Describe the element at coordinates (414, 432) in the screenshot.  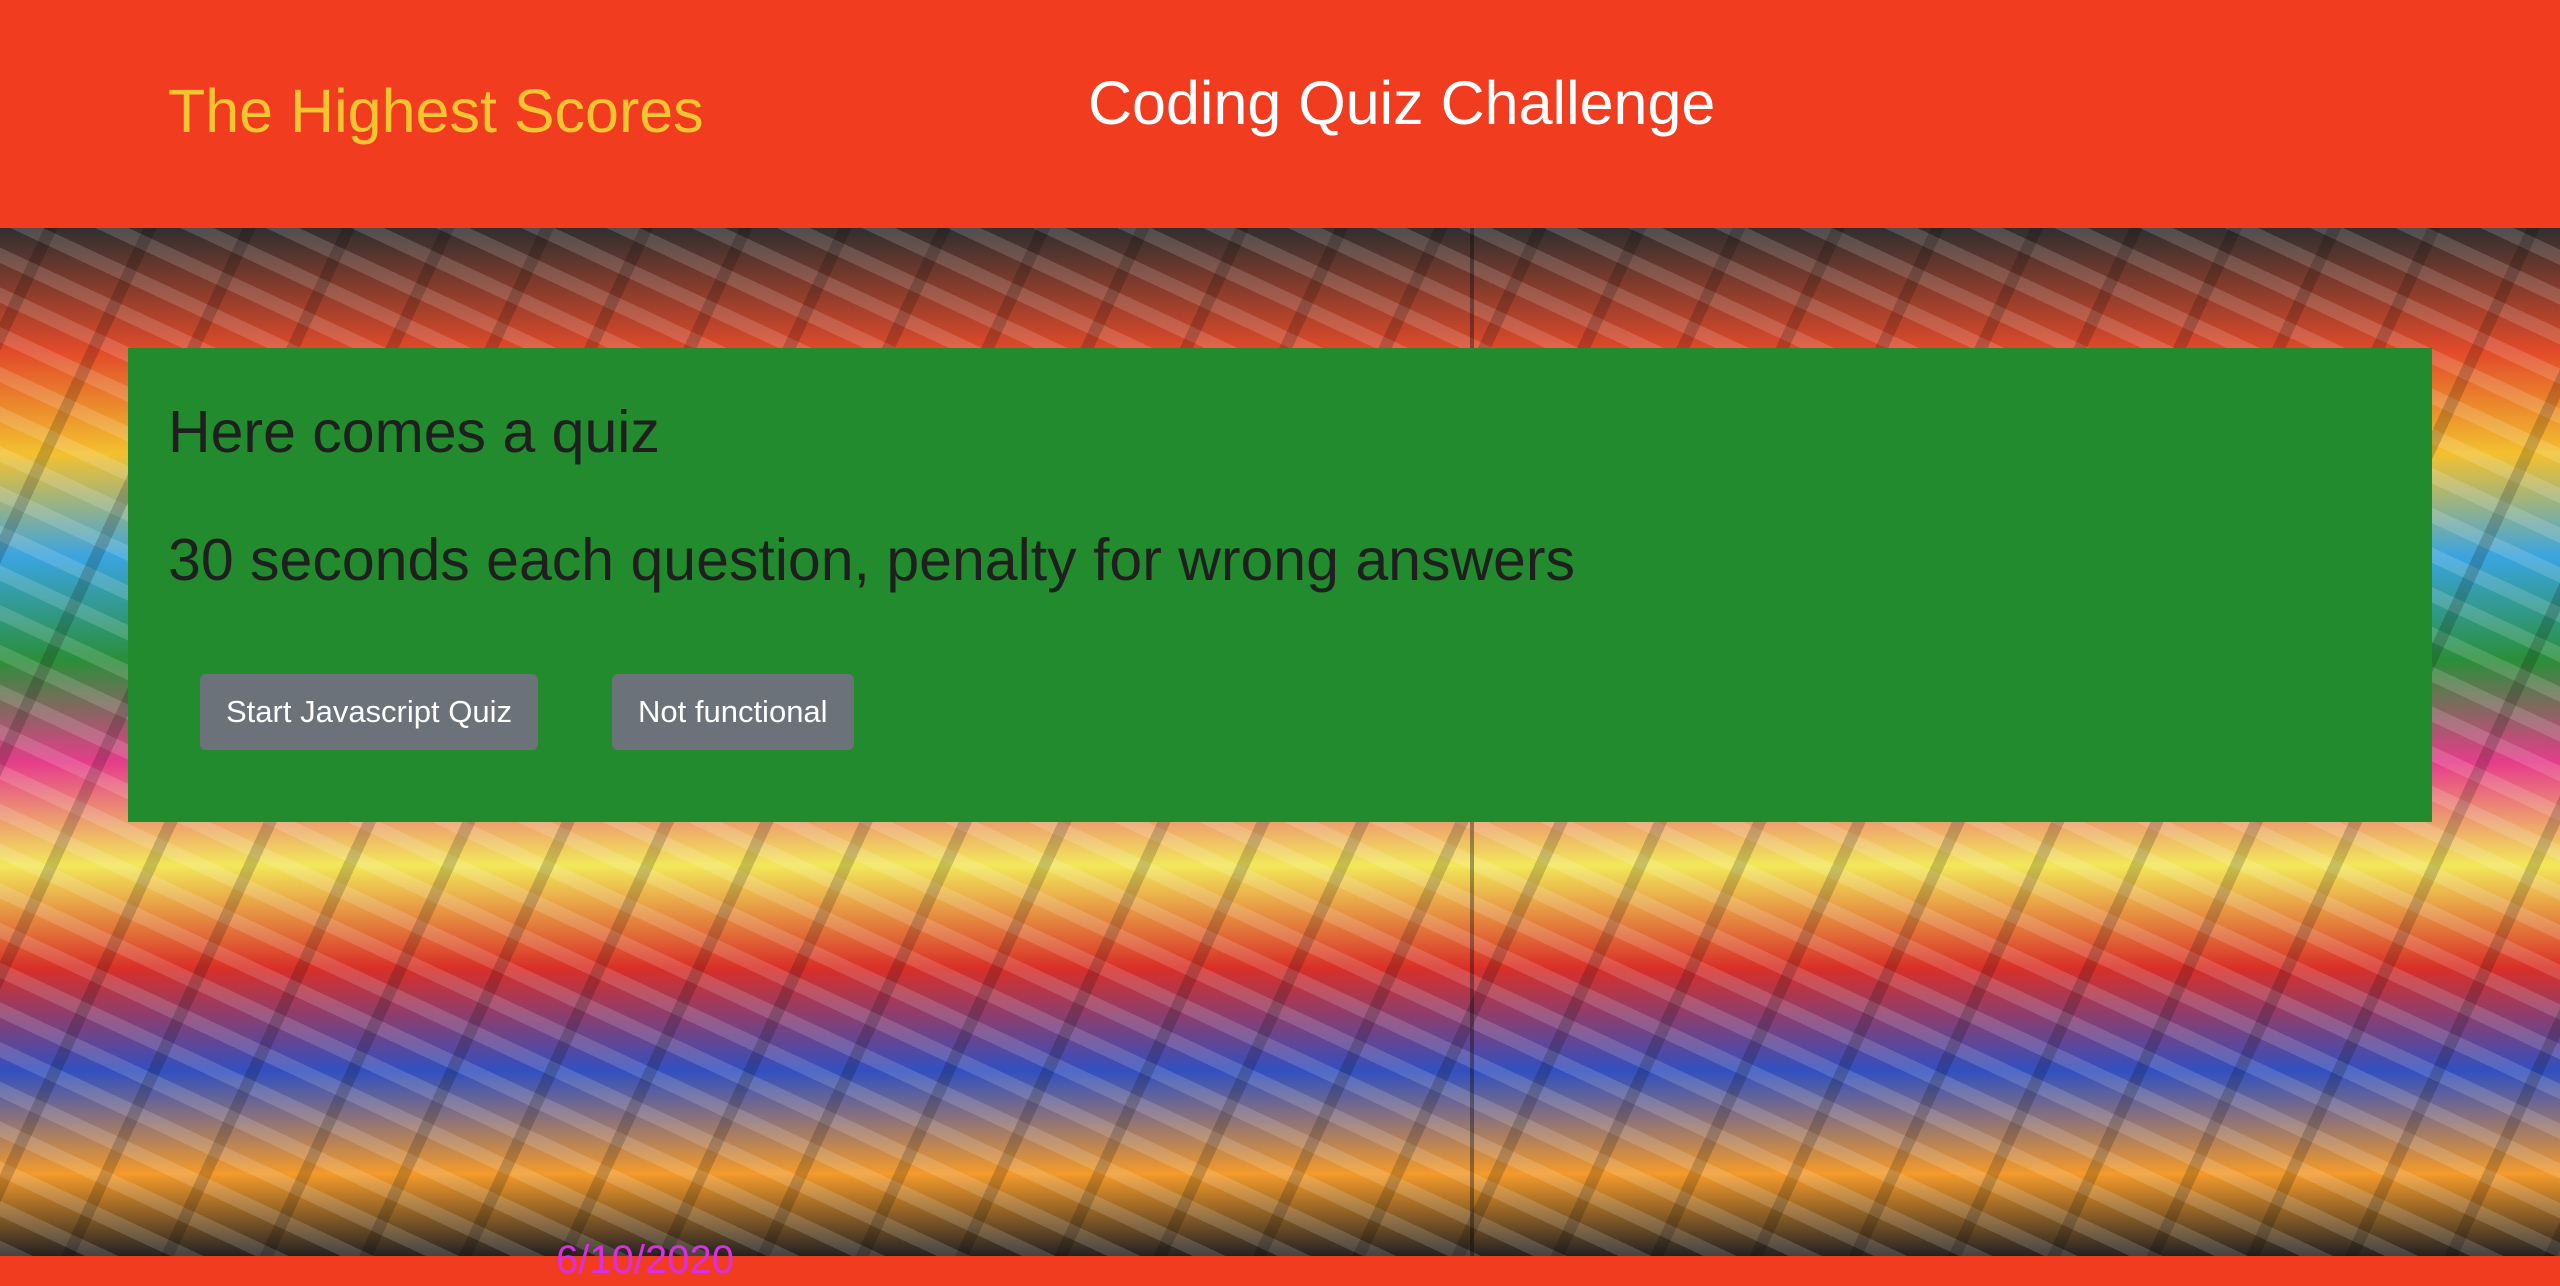
I see `intro-heading: Here comes a quiz` at that location.